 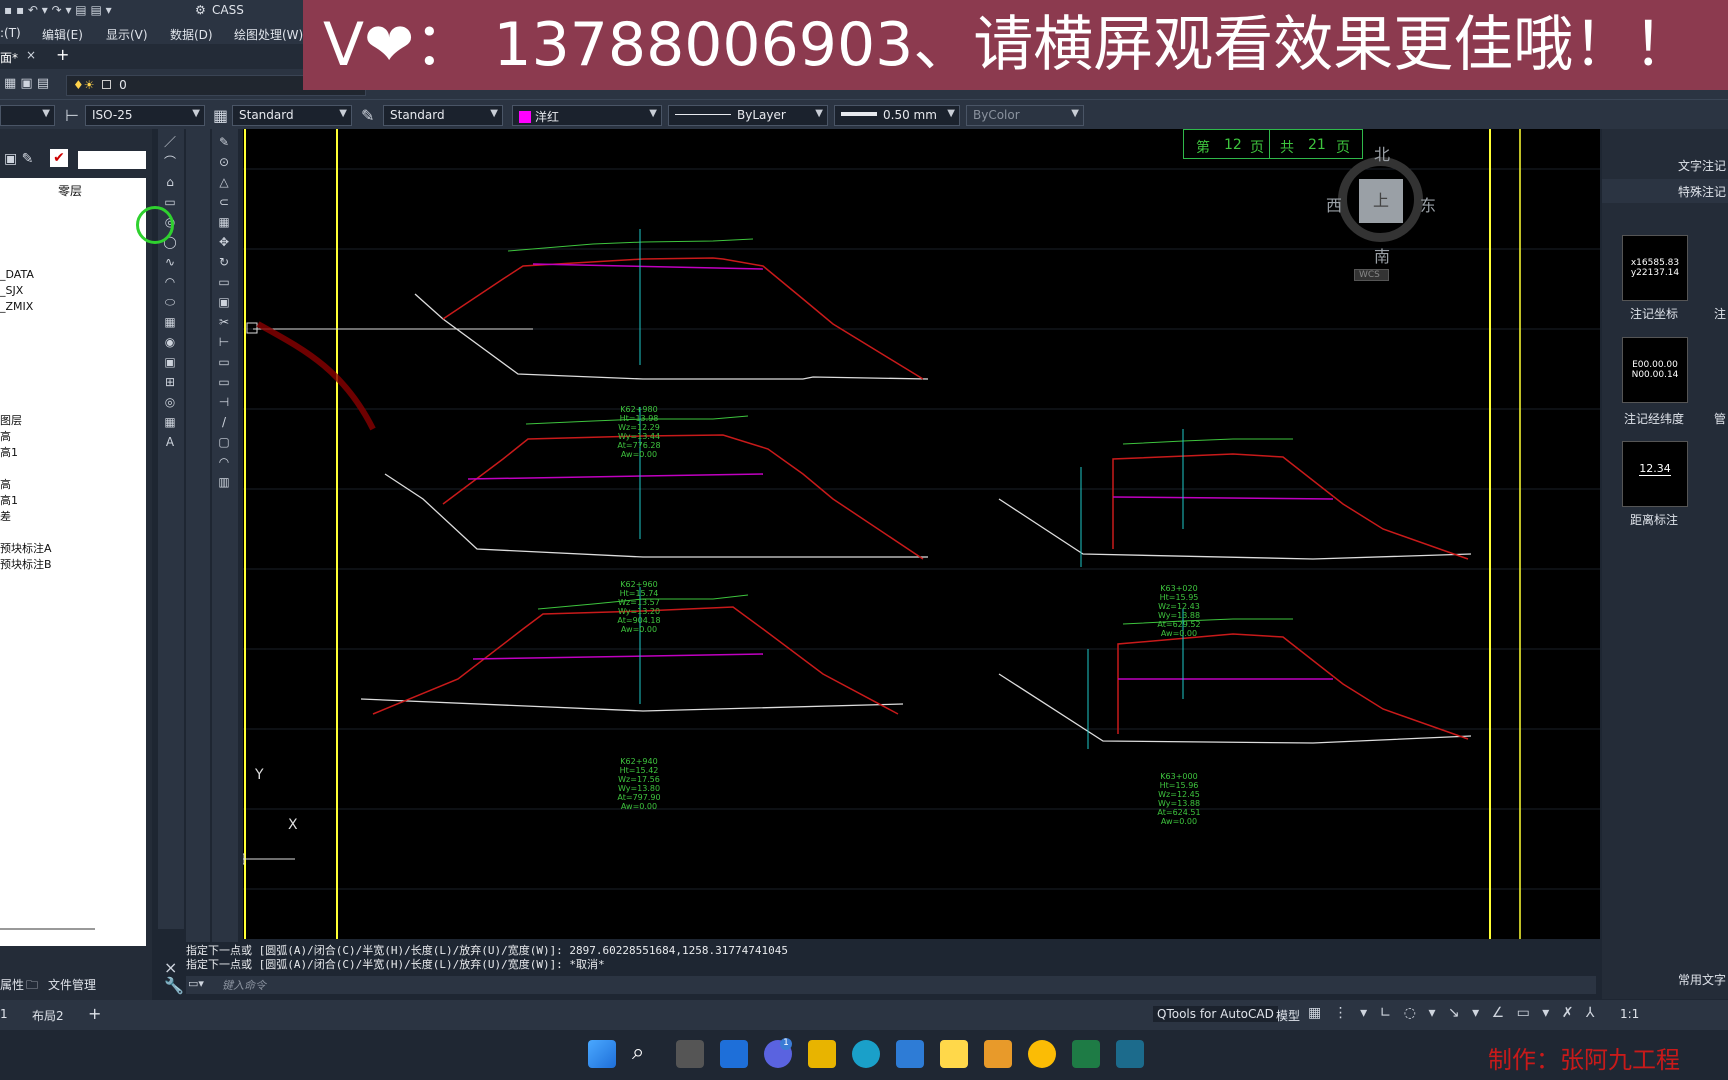 What do you see at coordinates (170, 262) in the screenshot?
I see `draw-tool-icon: ∿` at bounding box center [170, 262].